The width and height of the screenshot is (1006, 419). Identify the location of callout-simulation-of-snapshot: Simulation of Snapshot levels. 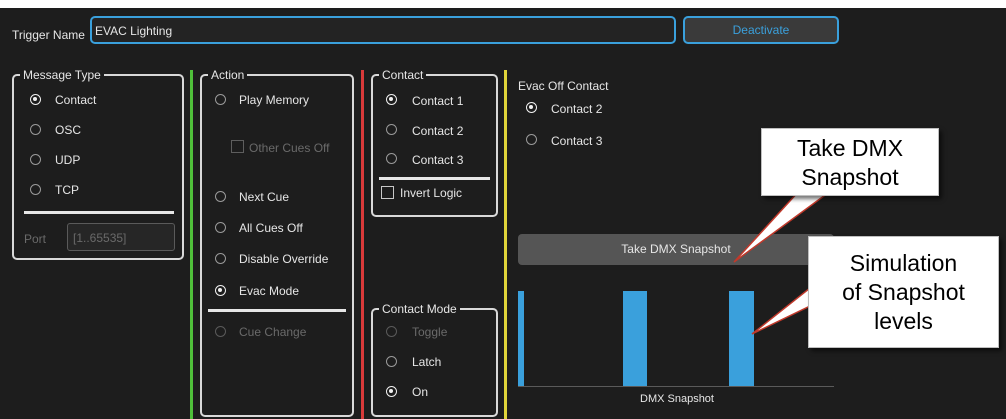
(903, 292).